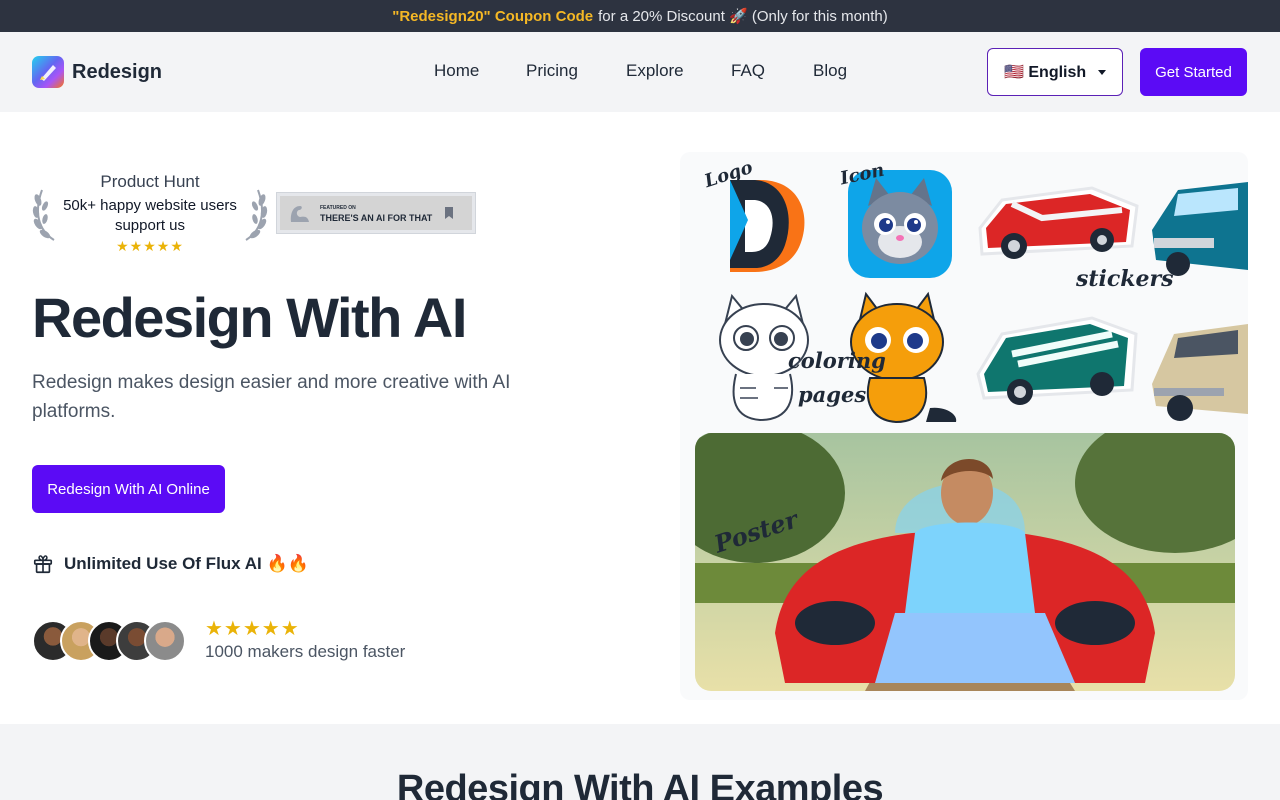  Describe the element at coordinates (456, 71) in the screenshot. I see `nav-home: Home` at that location.